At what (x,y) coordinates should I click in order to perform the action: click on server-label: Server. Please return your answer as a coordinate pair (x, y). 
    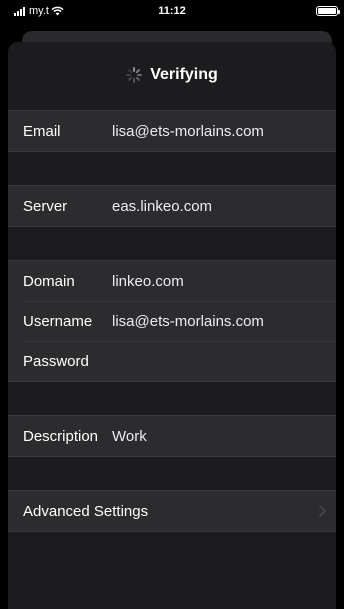
    Looking at the image, I should click on (45, 206).